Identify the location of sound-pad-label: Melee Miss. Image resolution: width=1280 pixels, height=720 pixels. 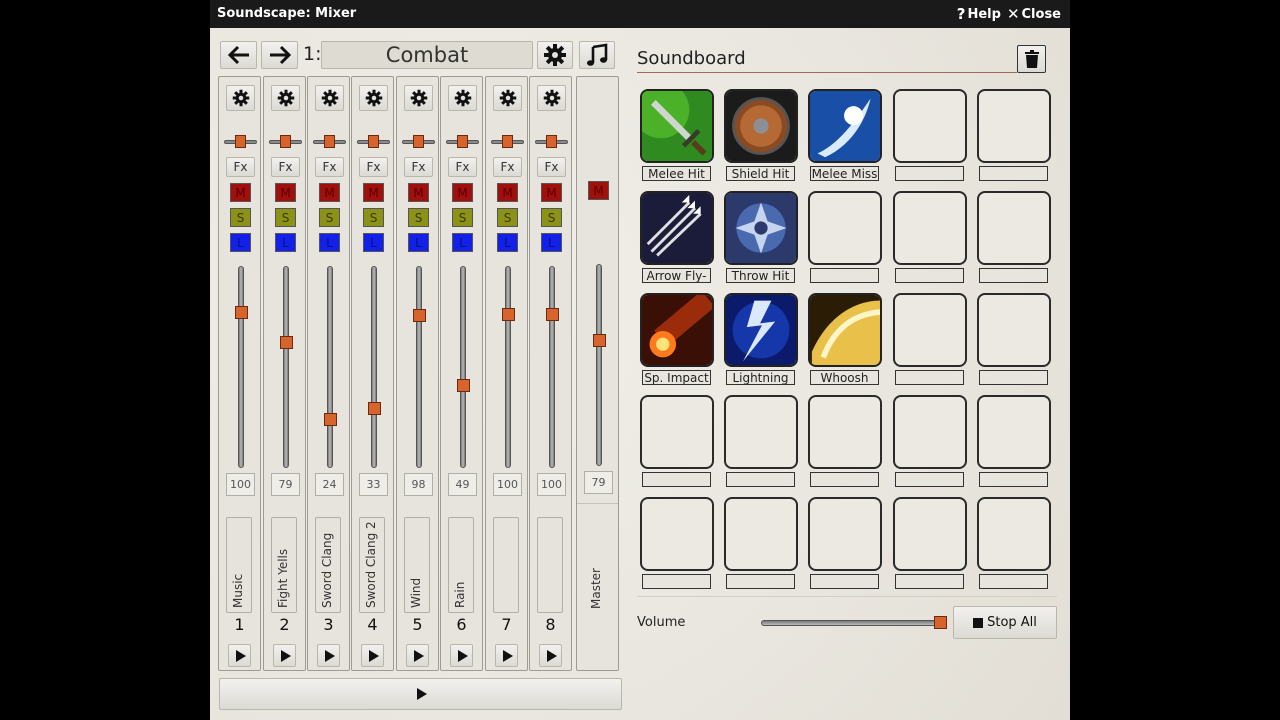
(844, 173).